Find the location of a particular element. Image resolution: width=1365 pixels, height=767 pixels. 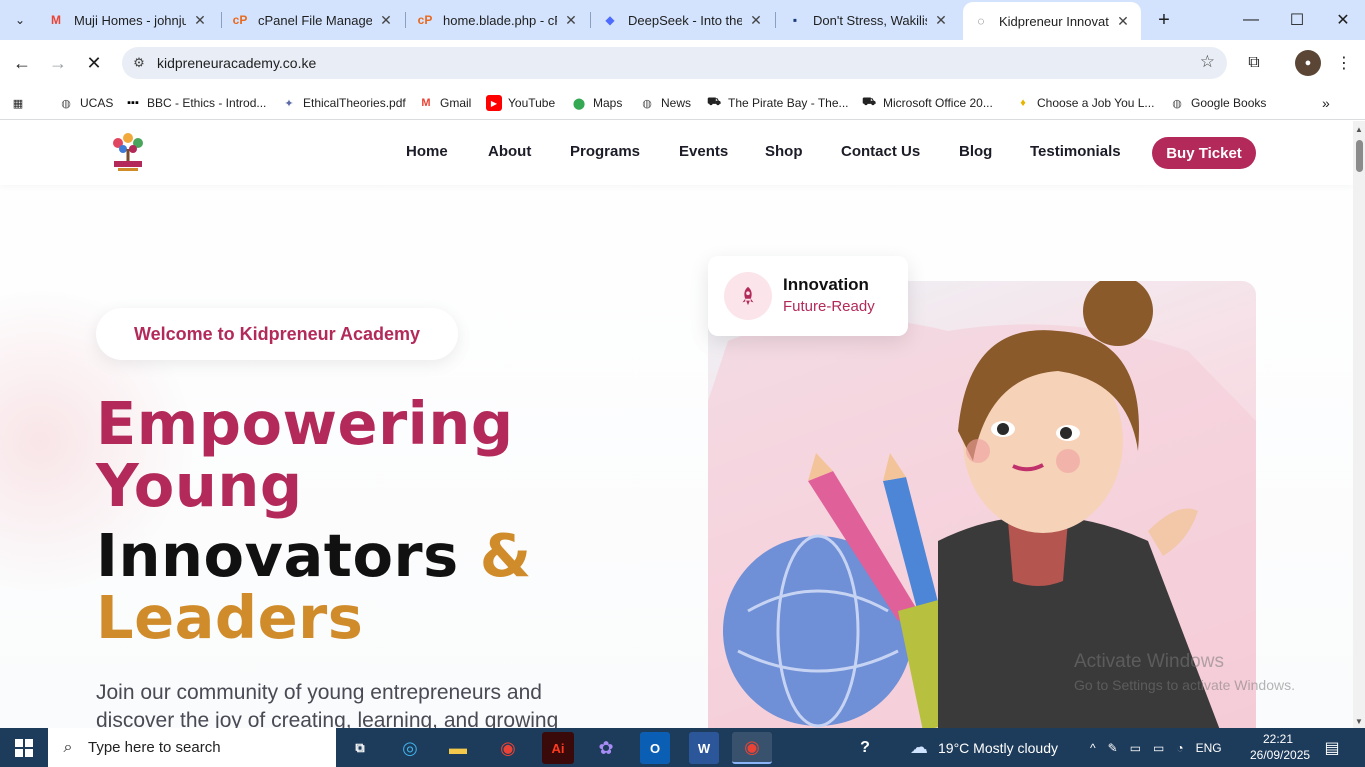

nav-contact-us: Contact Us is located at coordinates (880, 151).